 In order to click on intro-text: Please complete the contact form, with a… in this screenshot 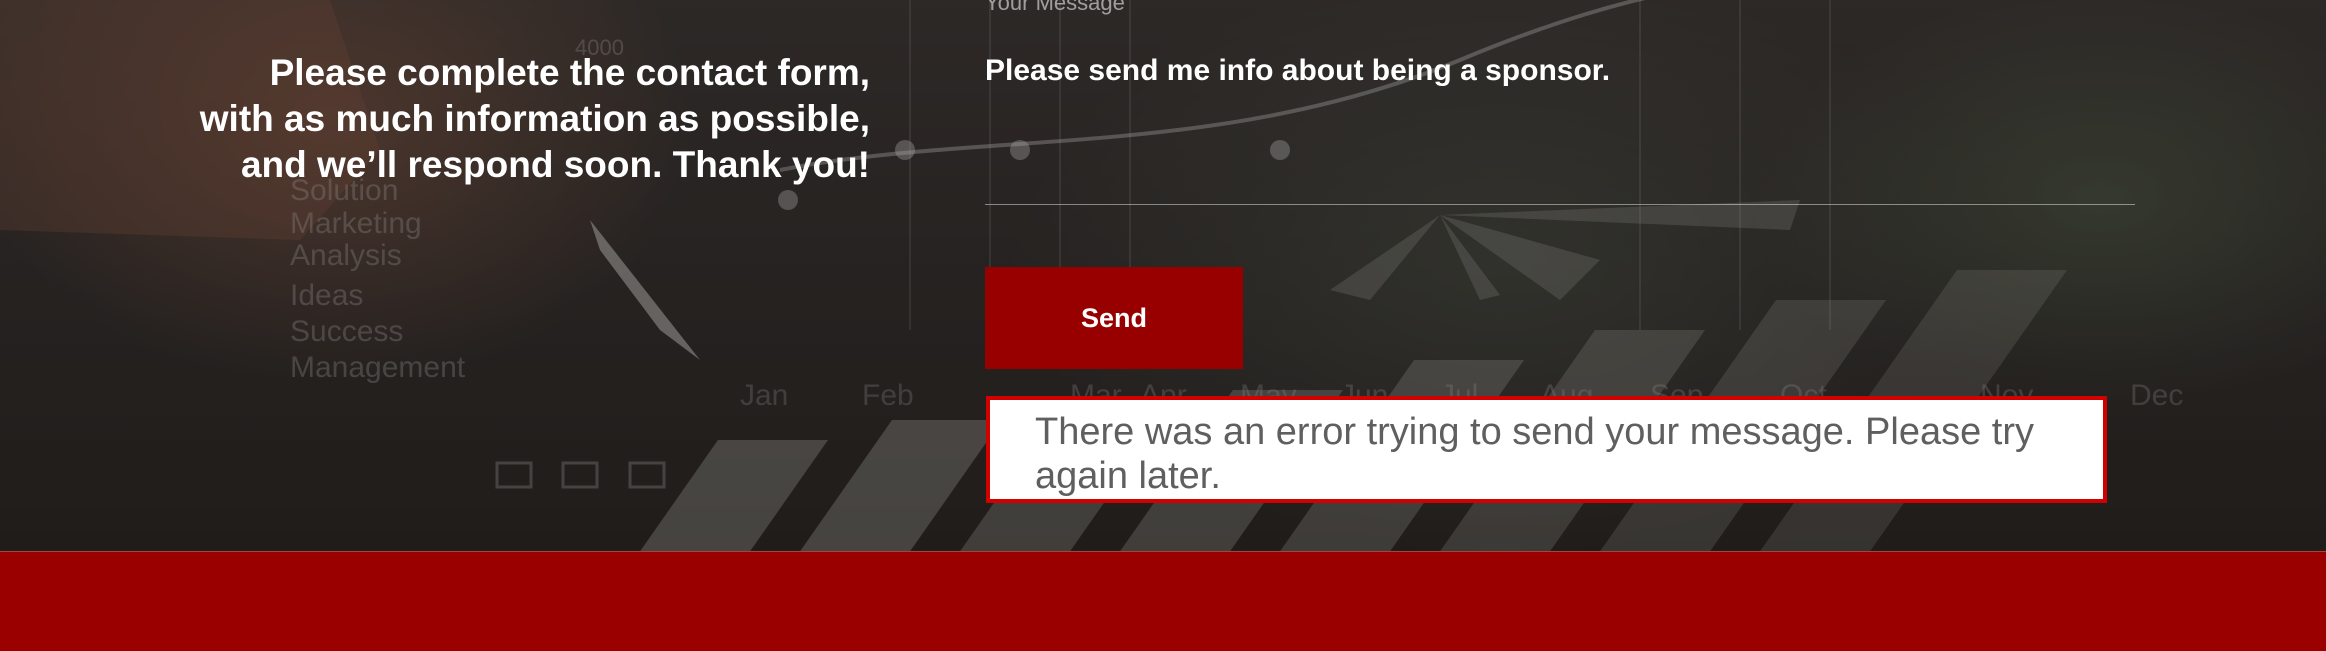, I will do `click(495, 119)`.